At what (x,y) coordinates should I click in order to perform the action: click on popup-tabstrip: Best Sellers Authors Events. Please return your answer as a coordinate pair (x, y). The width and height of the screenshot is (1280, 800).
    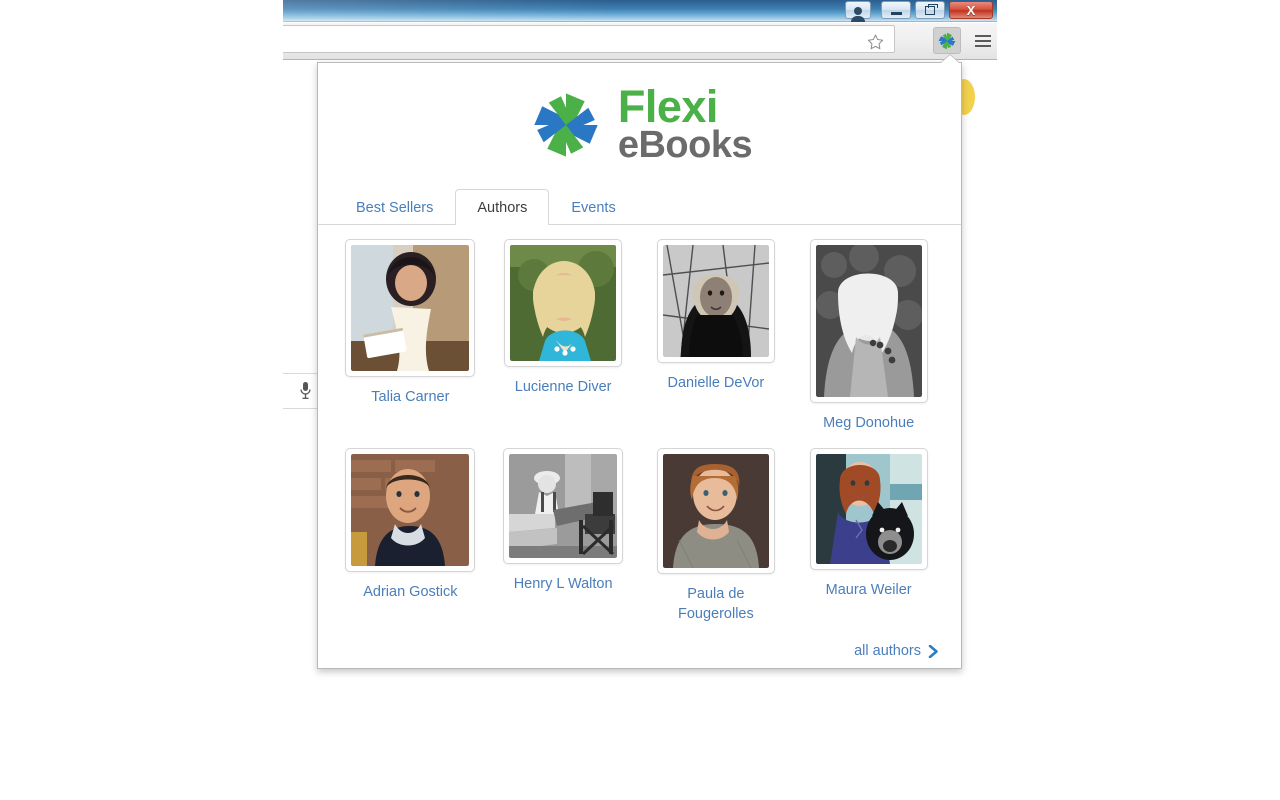
    Looking at the image, I should click on (639, 207).